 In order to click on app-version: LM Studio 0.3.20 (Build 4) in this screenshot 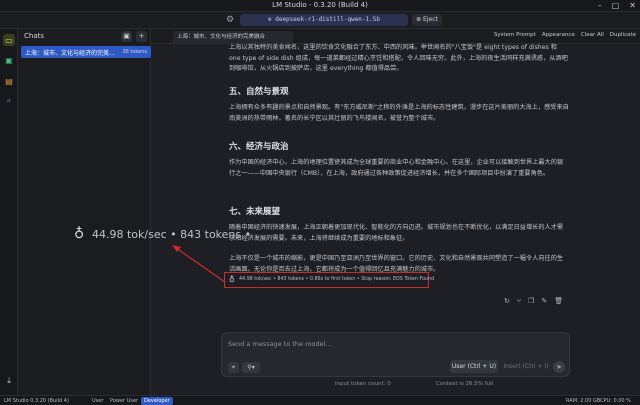, I will do `click(36, 401)`.